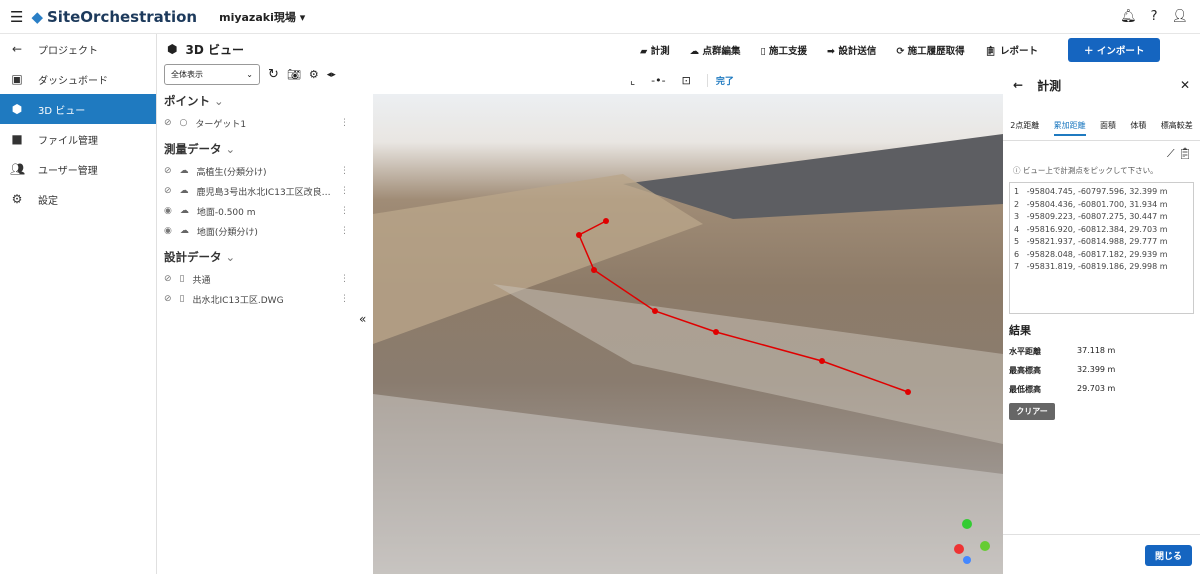 Image resolution: width=1200 pixels, height=574 pixels. What do you see at coordinates (851, 50) in the screenshot?
I see `toolbar-button: ➡ 設計送信` at bounding box center [851, 50].